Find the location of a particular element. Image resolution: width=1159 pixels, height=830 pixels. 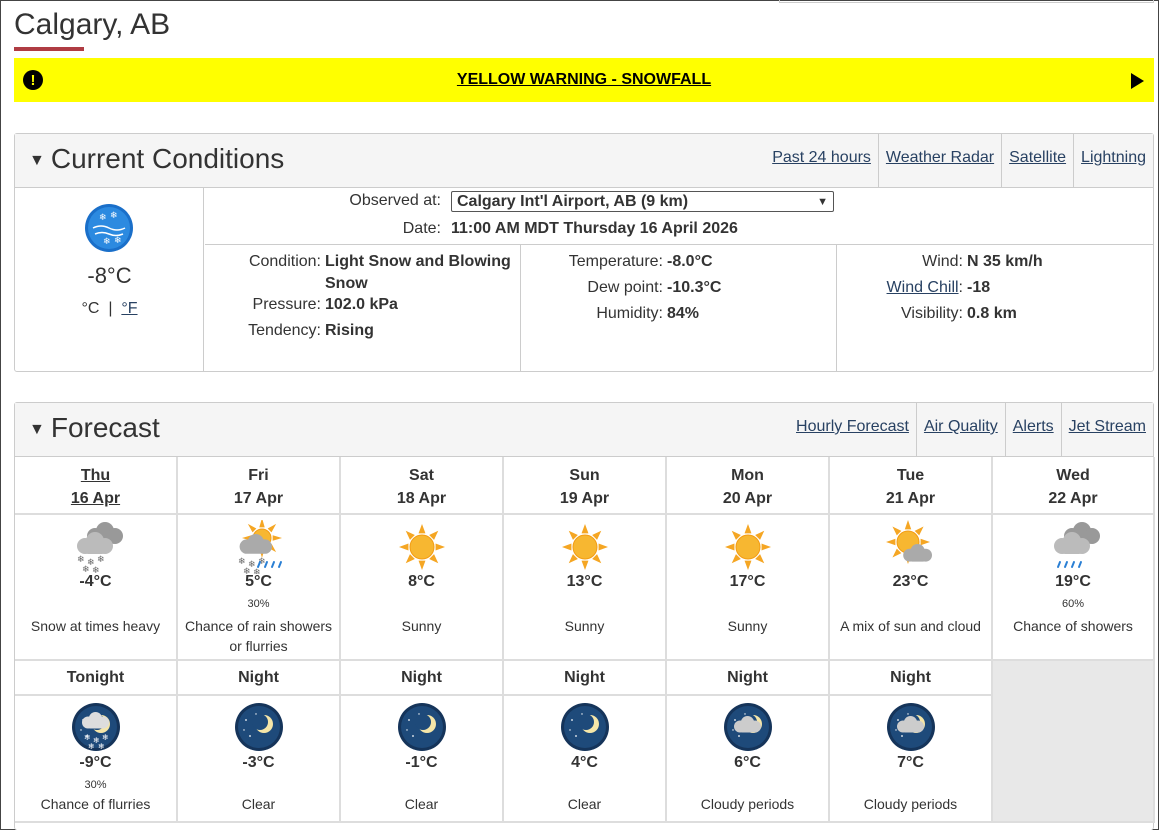

current-temp: -8°C is located at coordinates (109, 275).